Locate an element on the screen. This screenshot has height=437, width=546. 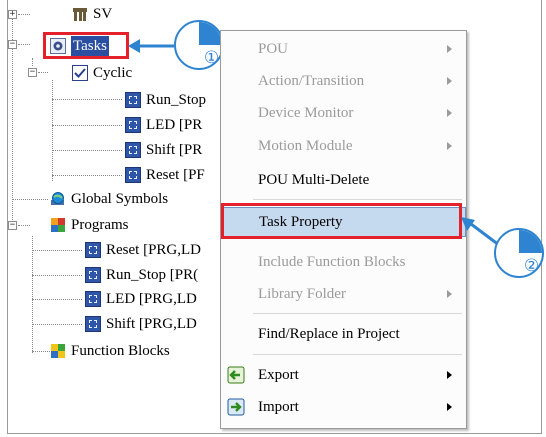
tree-node-global-symbols: Global Symbols is located at coordinates (109, 199).